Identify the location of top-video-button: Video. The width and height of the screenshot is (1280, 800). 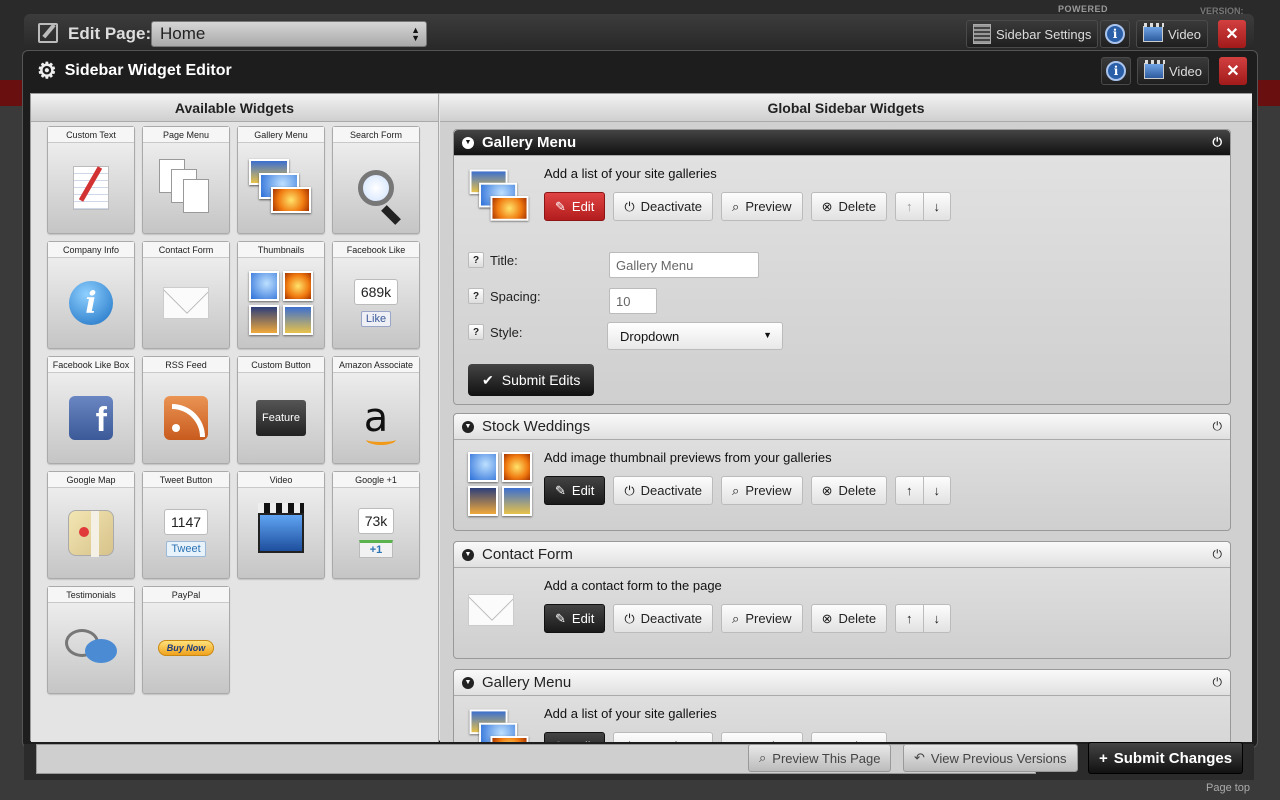
(1172, 34).